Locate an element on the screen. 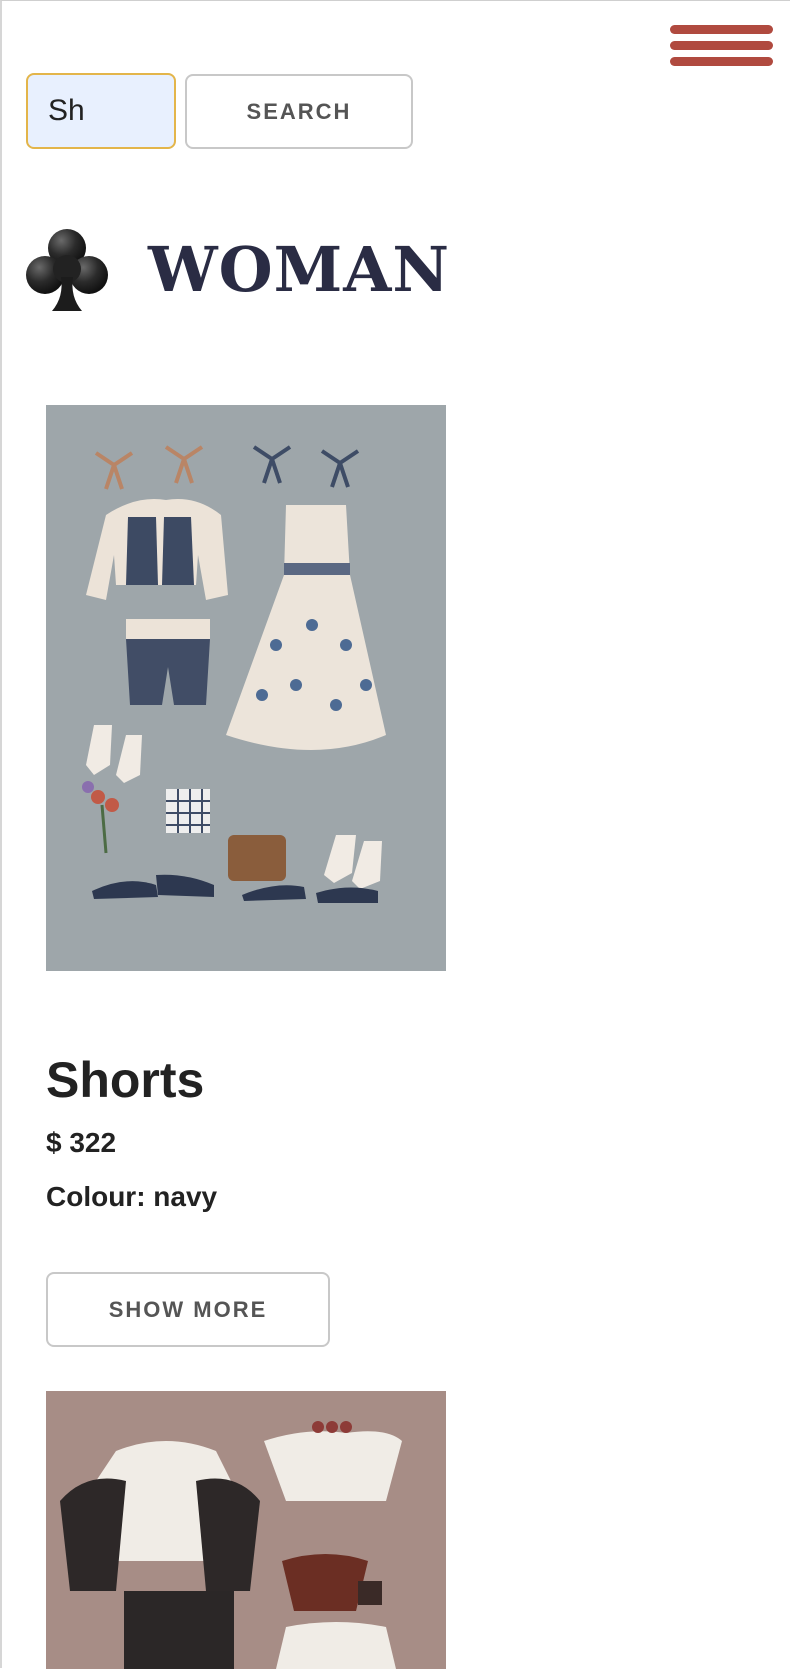  search-input is located at coordinates (101, 111).